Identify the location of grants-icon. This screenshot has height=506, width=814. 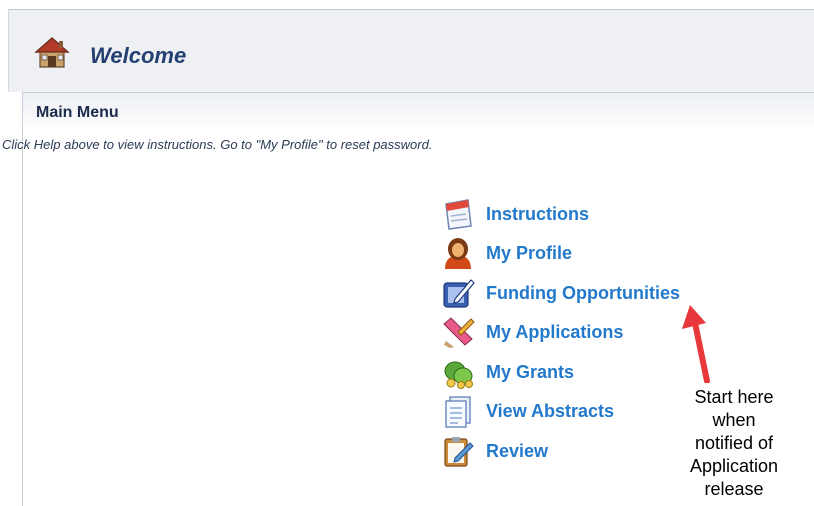
(458, 375).